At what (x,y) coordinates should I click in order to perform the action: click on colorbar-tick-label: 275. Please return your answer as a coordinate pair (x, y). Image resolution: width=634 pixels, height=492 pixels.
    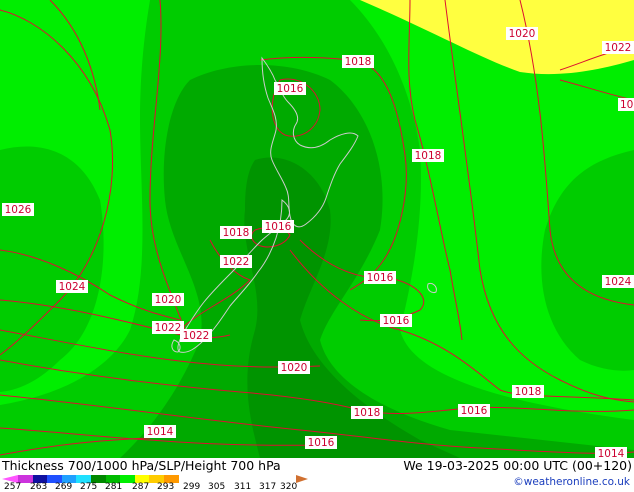
    Looking at the image, I should click on (89, 487).